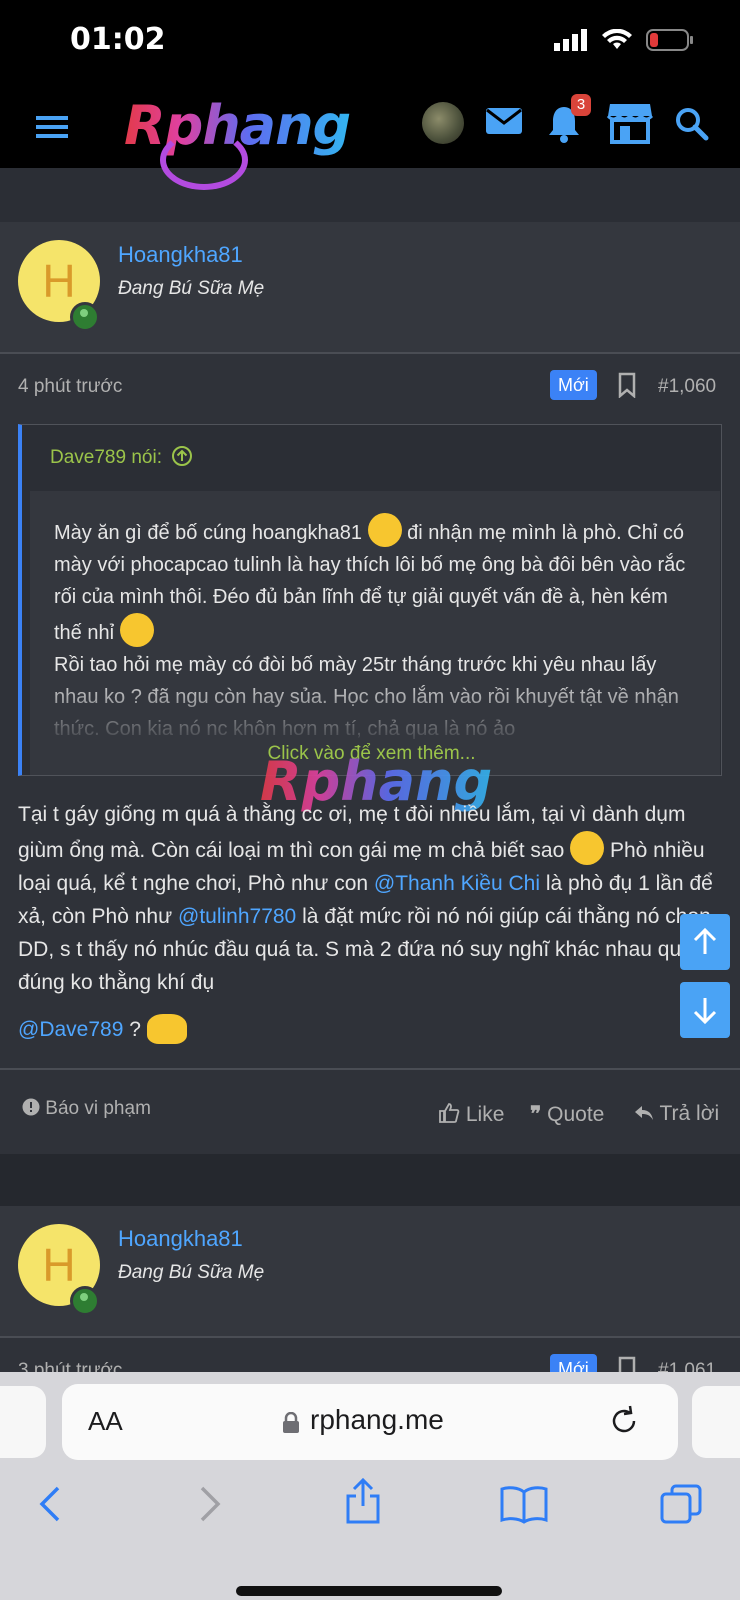  What do you see at coordinates (573, 385) in the screenshot?
I see `new-badge: Mới` at bounding box center [573, 385].